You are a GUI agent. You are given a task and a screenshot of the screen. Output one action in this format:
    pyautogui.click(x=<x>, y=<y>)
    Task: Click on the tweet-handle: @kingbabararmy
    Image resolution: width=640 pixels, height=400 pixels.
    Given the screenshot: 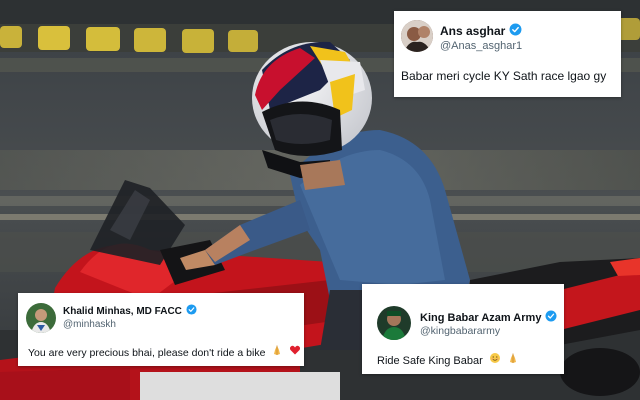 What is the action you would take?
    pyautogui.click(x=460, y=331)
    